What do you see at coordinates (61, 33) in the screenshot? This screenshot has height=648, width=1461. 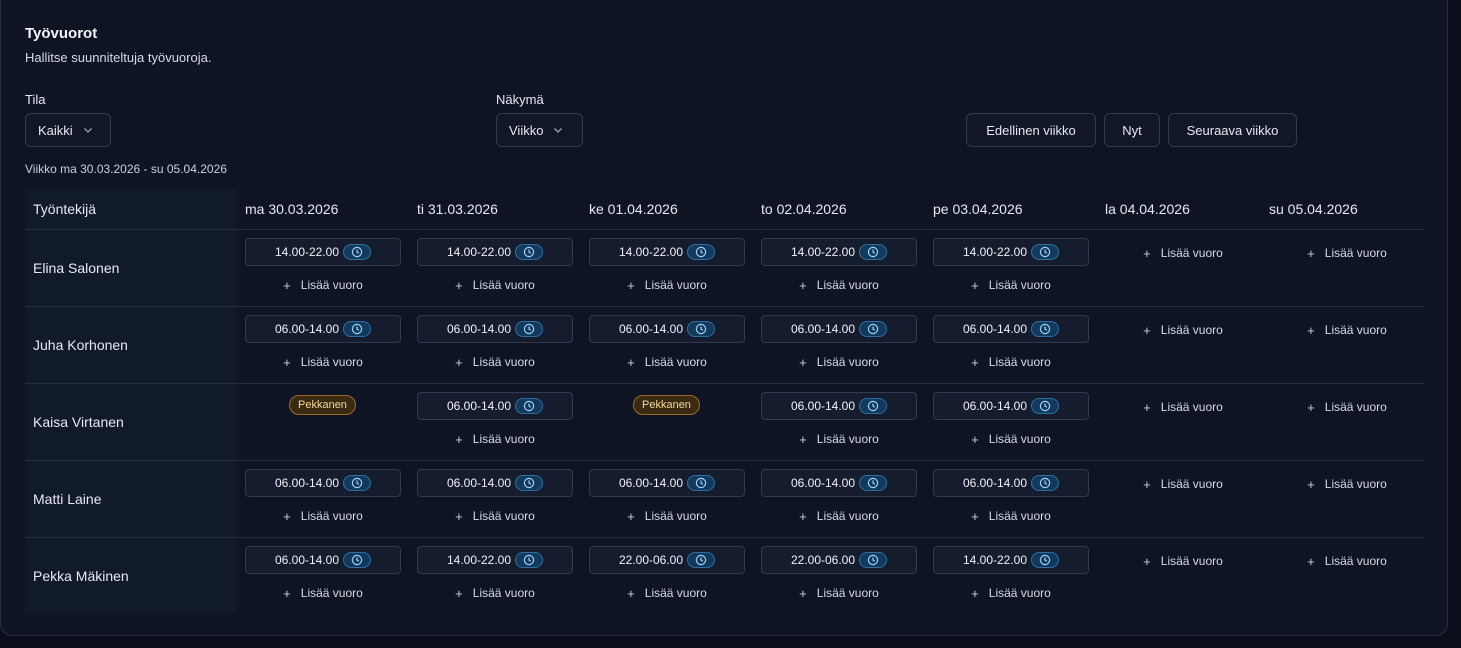 I see `page-title: Työvuorot` at bounding box center [61, 33].